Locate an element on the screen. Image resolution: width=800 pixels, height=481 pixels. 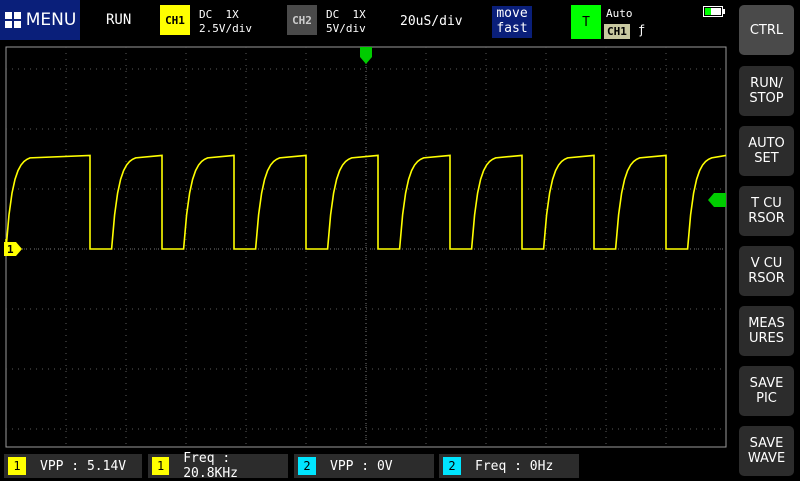
measure-ch1-vpp: 1 VPP : 5.14V is located at coordinates (73, 466).